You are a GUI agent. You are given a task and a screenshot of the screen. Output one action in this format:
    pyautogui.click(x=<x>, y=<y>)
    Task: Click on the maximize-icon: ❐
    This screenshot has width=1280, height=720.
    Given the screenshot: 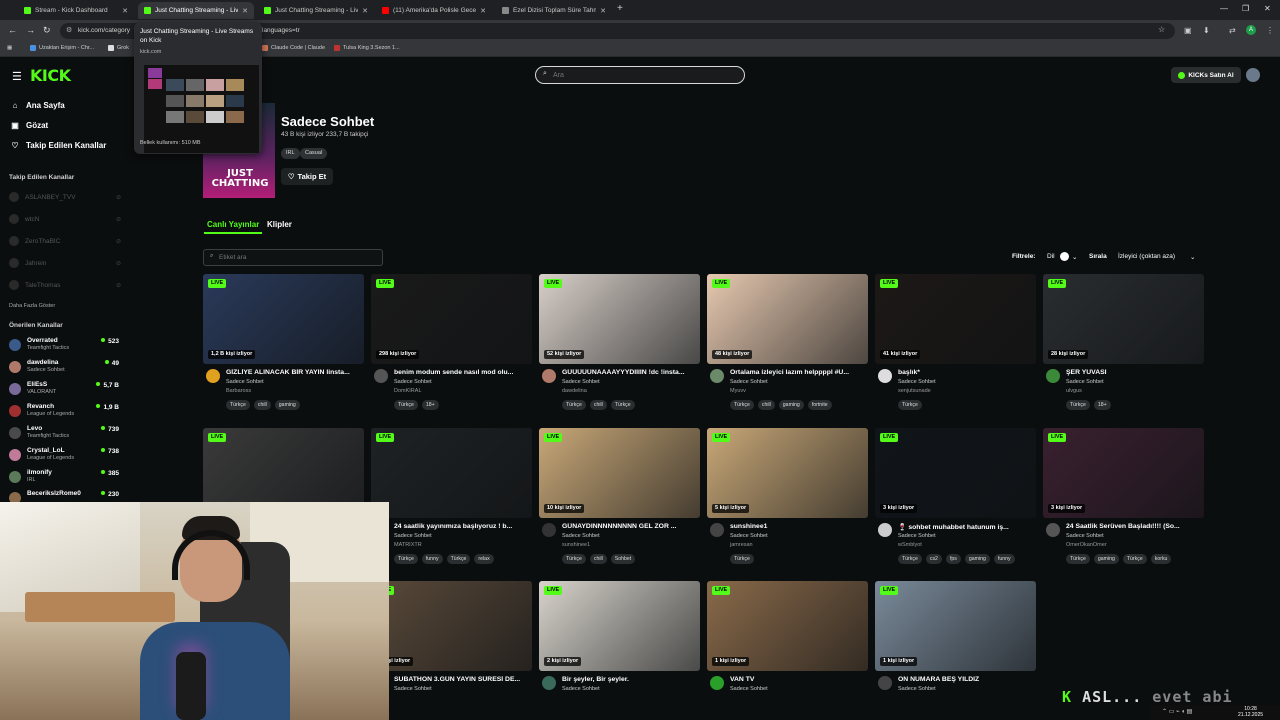 What is the action you would take?
    pyautogui.click(x=1245, y=8)
    